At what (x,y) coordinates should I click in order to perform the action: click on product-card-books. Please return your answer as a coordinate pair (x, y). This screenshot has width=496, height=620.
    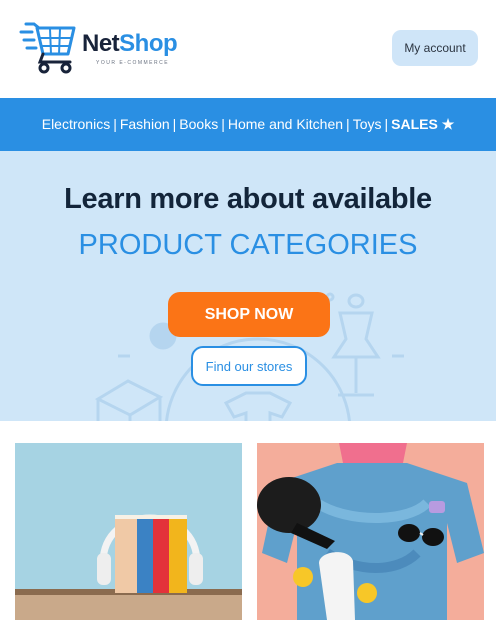
    Looking at the image, I should click on (128, 531).